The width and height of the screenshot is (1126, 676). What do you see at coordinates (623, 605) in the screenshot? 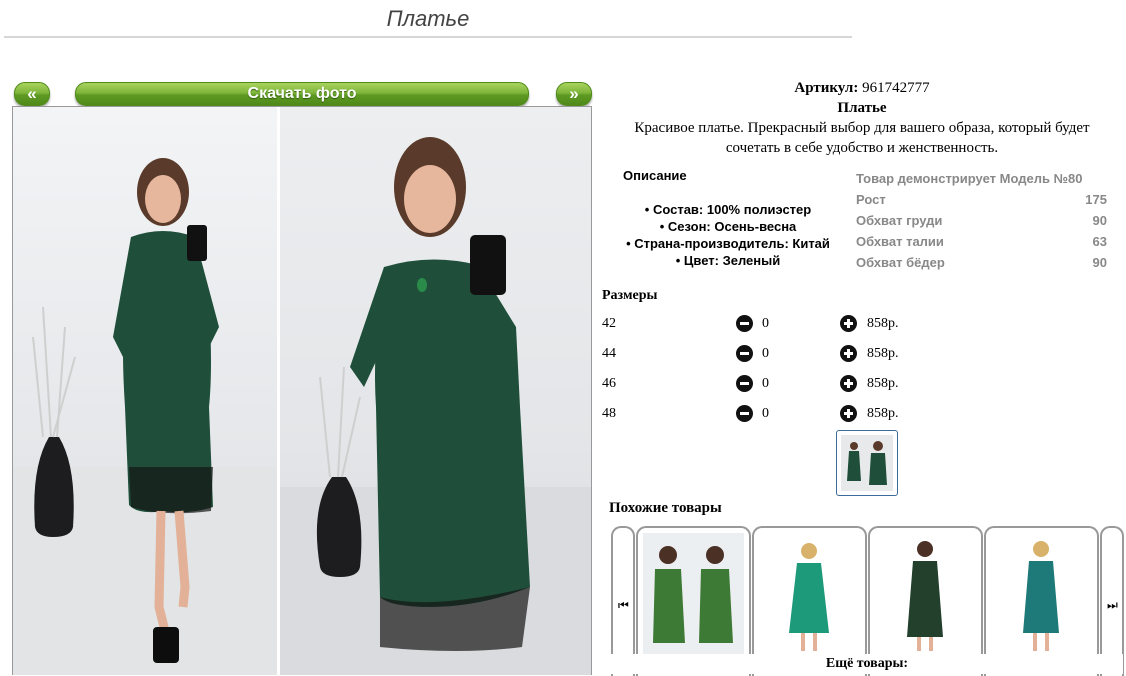
I see `skip-back-icon: ⏮` at bounding box center [623, 605].